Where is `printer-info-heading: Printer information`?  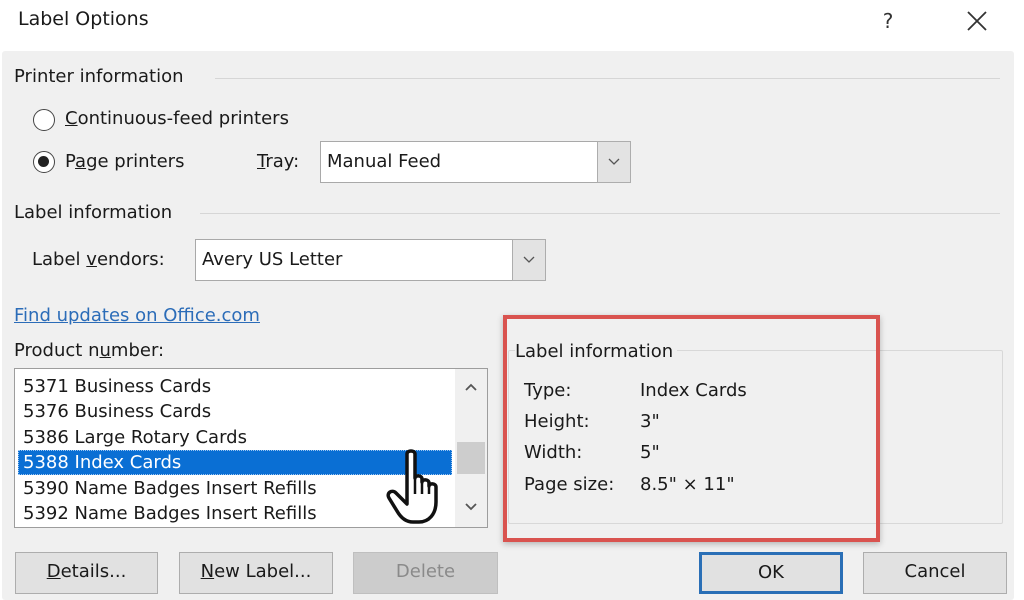 printer-info-heading: Printer information is located at coordinates (103, 76).